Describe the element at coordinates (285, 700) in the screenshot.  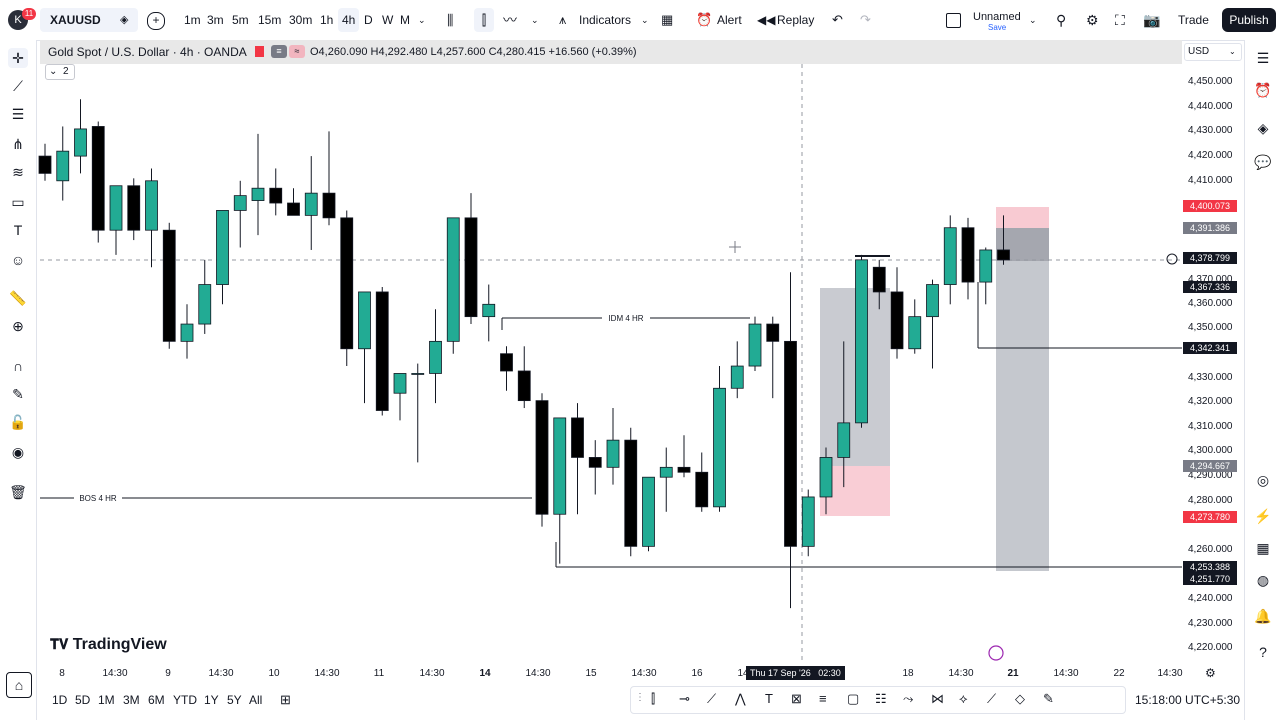
I see `date-range-icon: ⊞` at that location.